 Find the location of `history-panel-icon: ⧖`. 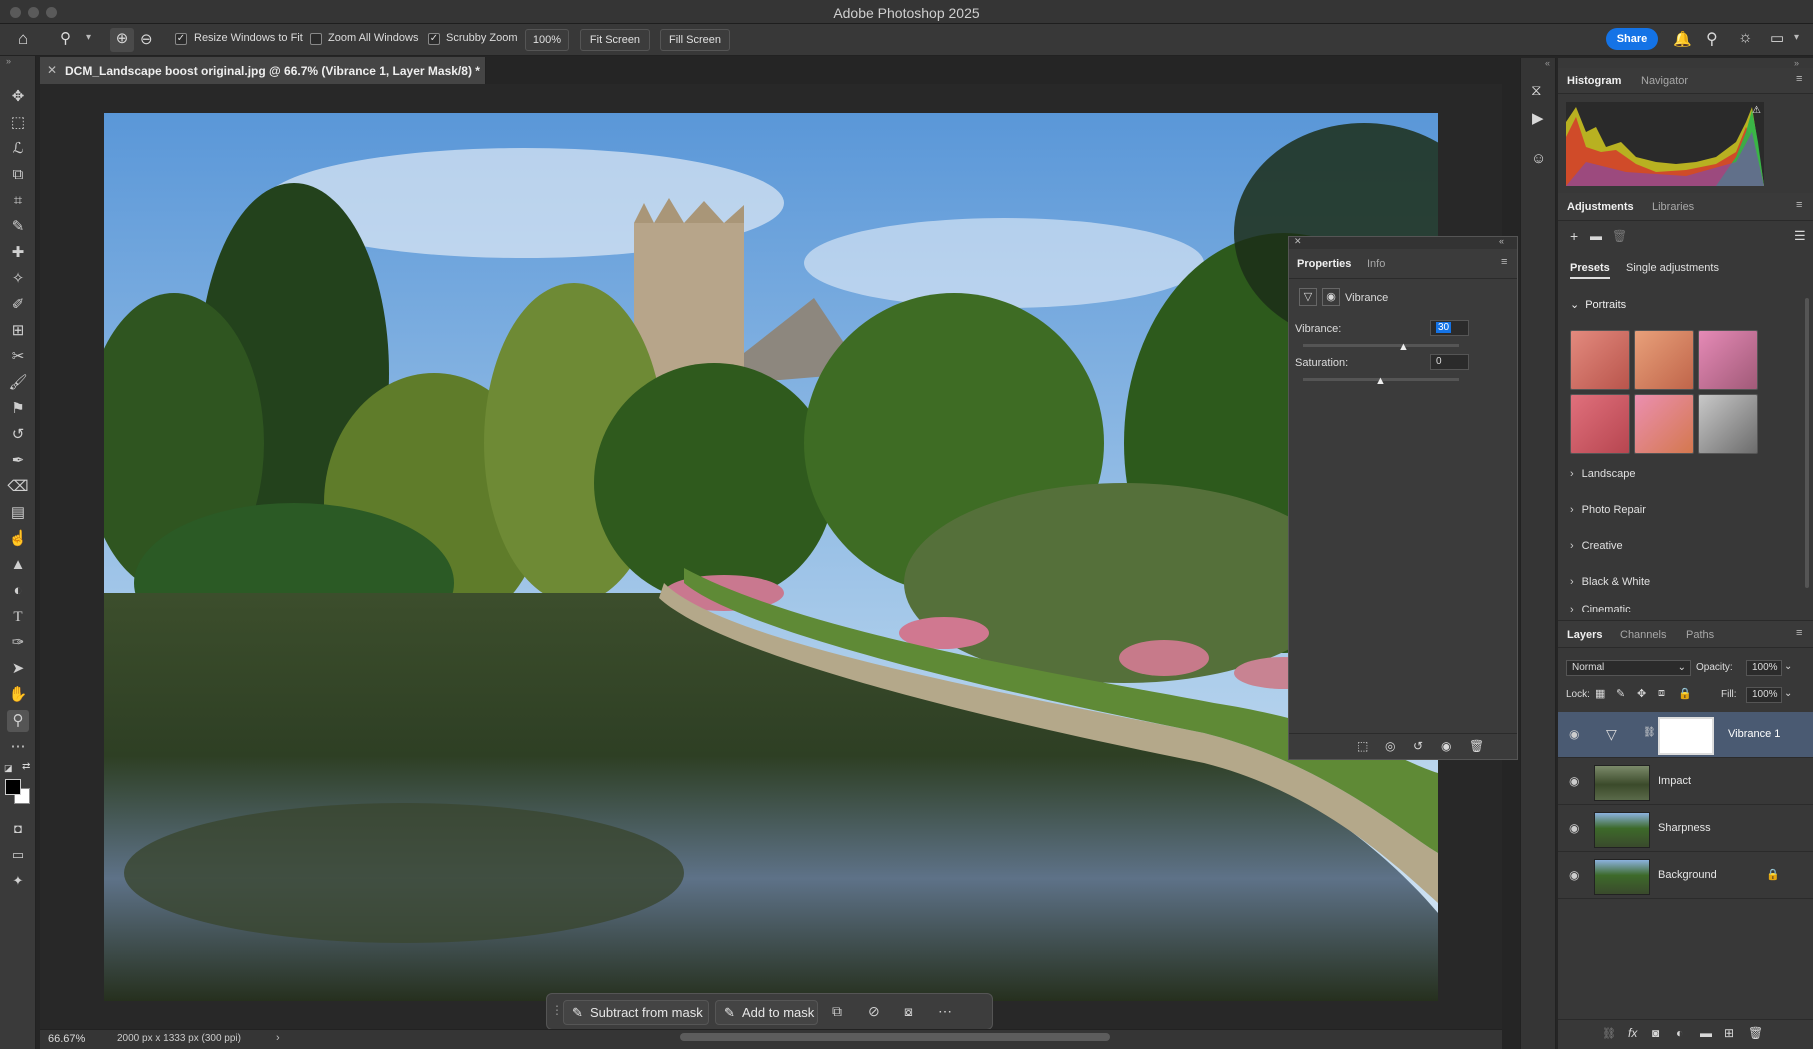

history-panel-icon: ⧖ is located at coordinates (1536, 90).